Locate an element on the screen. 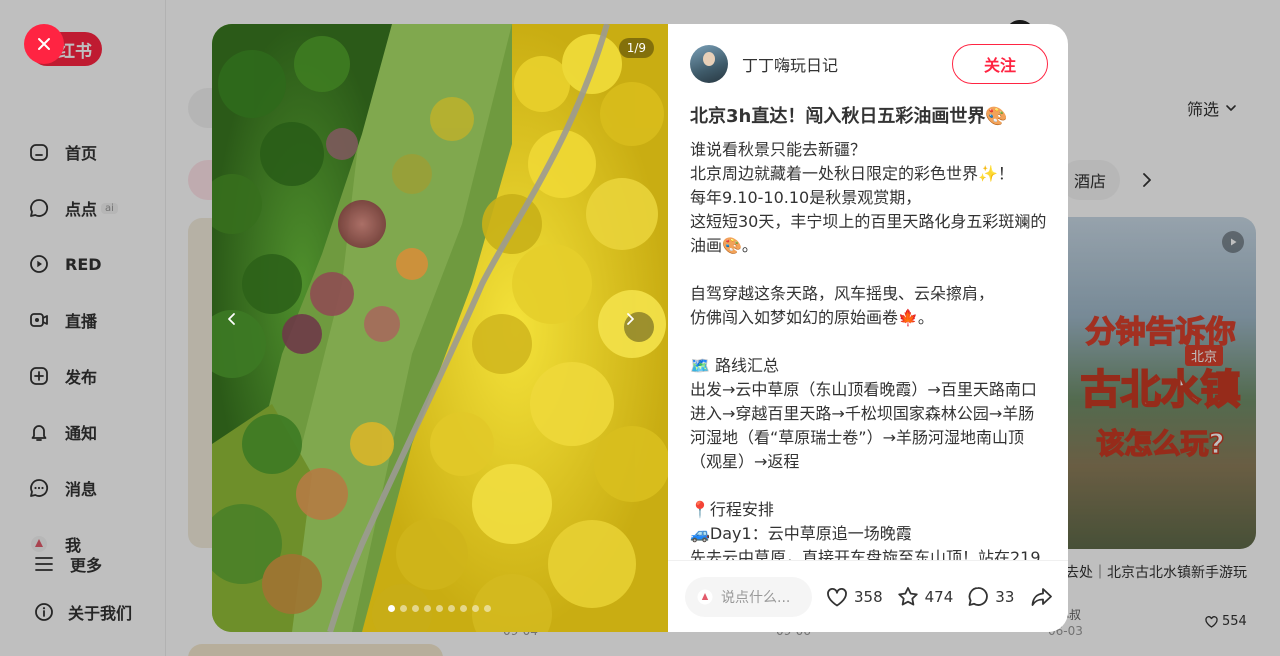  share-icon is located at coordinates (1042, 597).